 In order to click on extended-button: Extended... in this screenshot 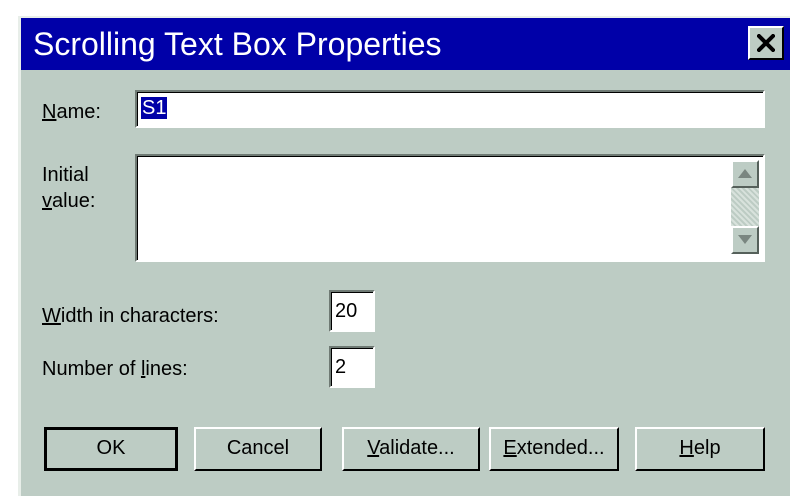, I will do `click(554, 449)`.